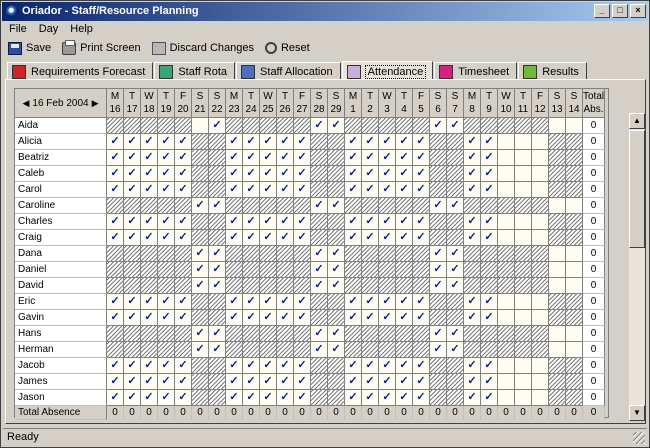  I want to click on tab-attendance: Attendance, so click(387, 71).